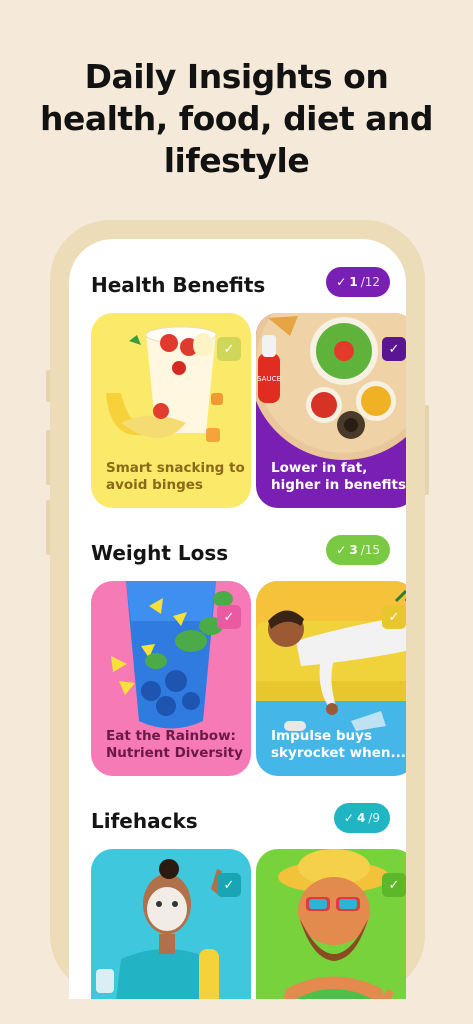  Describe the element at coordinates (370, 550) in the screenshot. I see `progress-total: /15` at that location.